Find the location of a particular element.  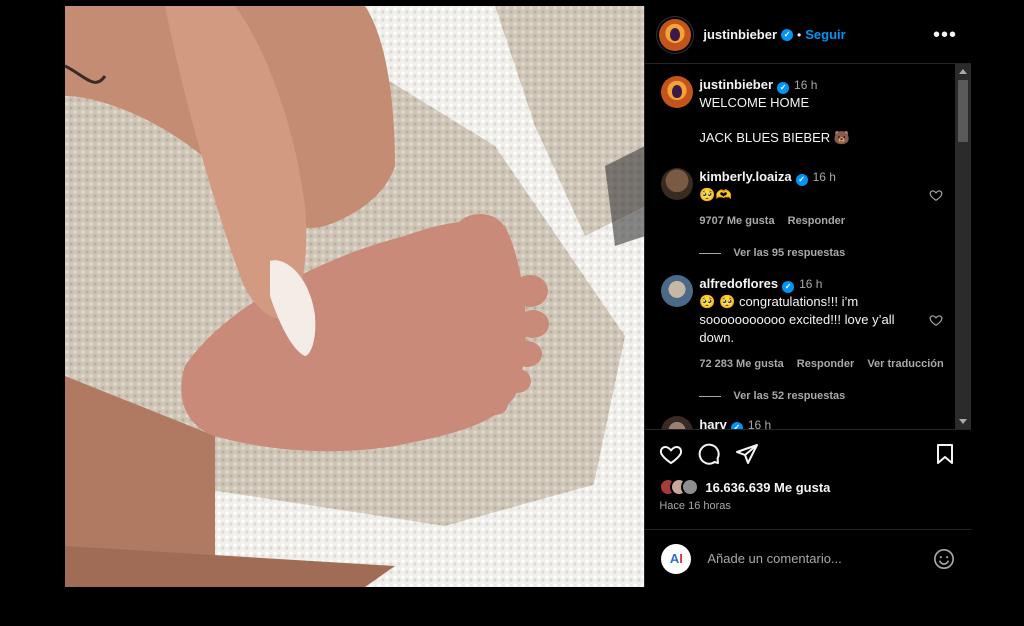

post-time-ago: Hace 16 horas is located at coordinates (808, 506).